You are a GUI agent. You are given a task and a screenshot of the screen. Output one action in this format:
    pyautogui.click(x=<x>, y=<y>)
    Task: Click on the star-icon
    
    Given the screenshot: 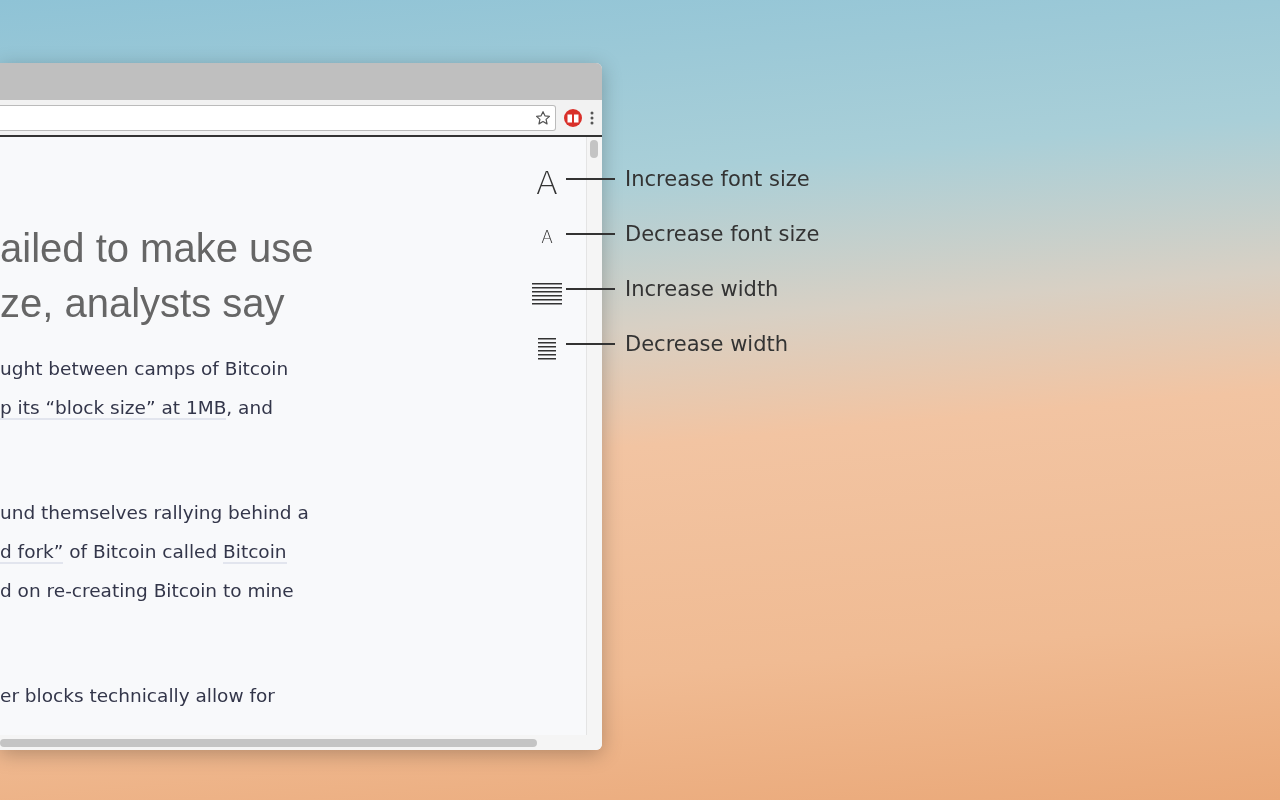 What is the action you would take?
    pyautogui.click(x=543, y=117)
    